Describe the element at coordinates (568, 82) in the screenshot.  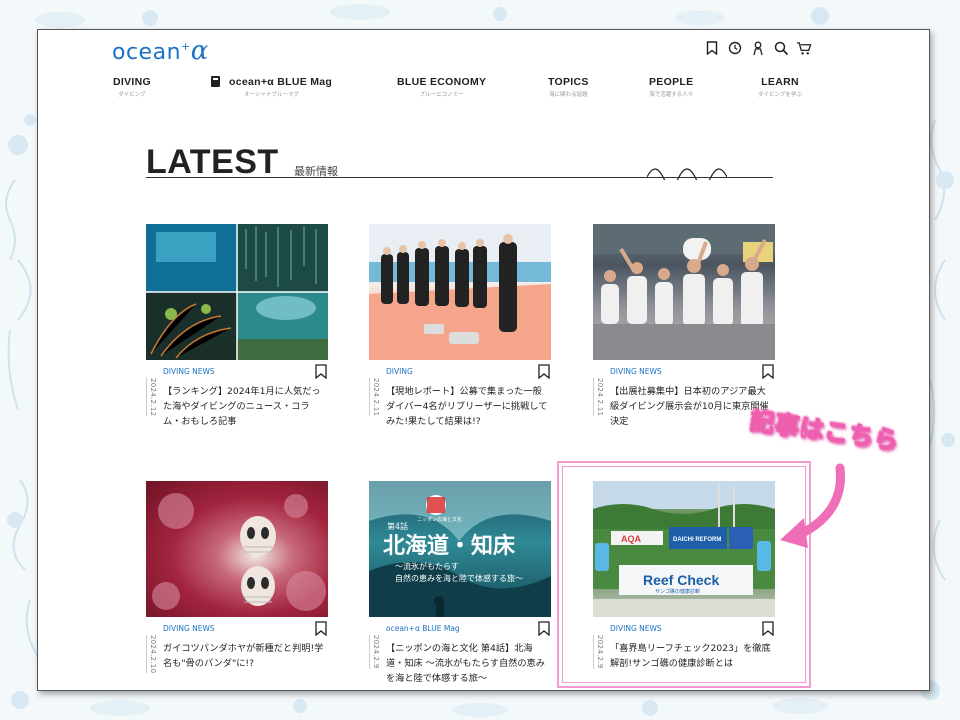
I see `nav-label: TOPICS` at that location.